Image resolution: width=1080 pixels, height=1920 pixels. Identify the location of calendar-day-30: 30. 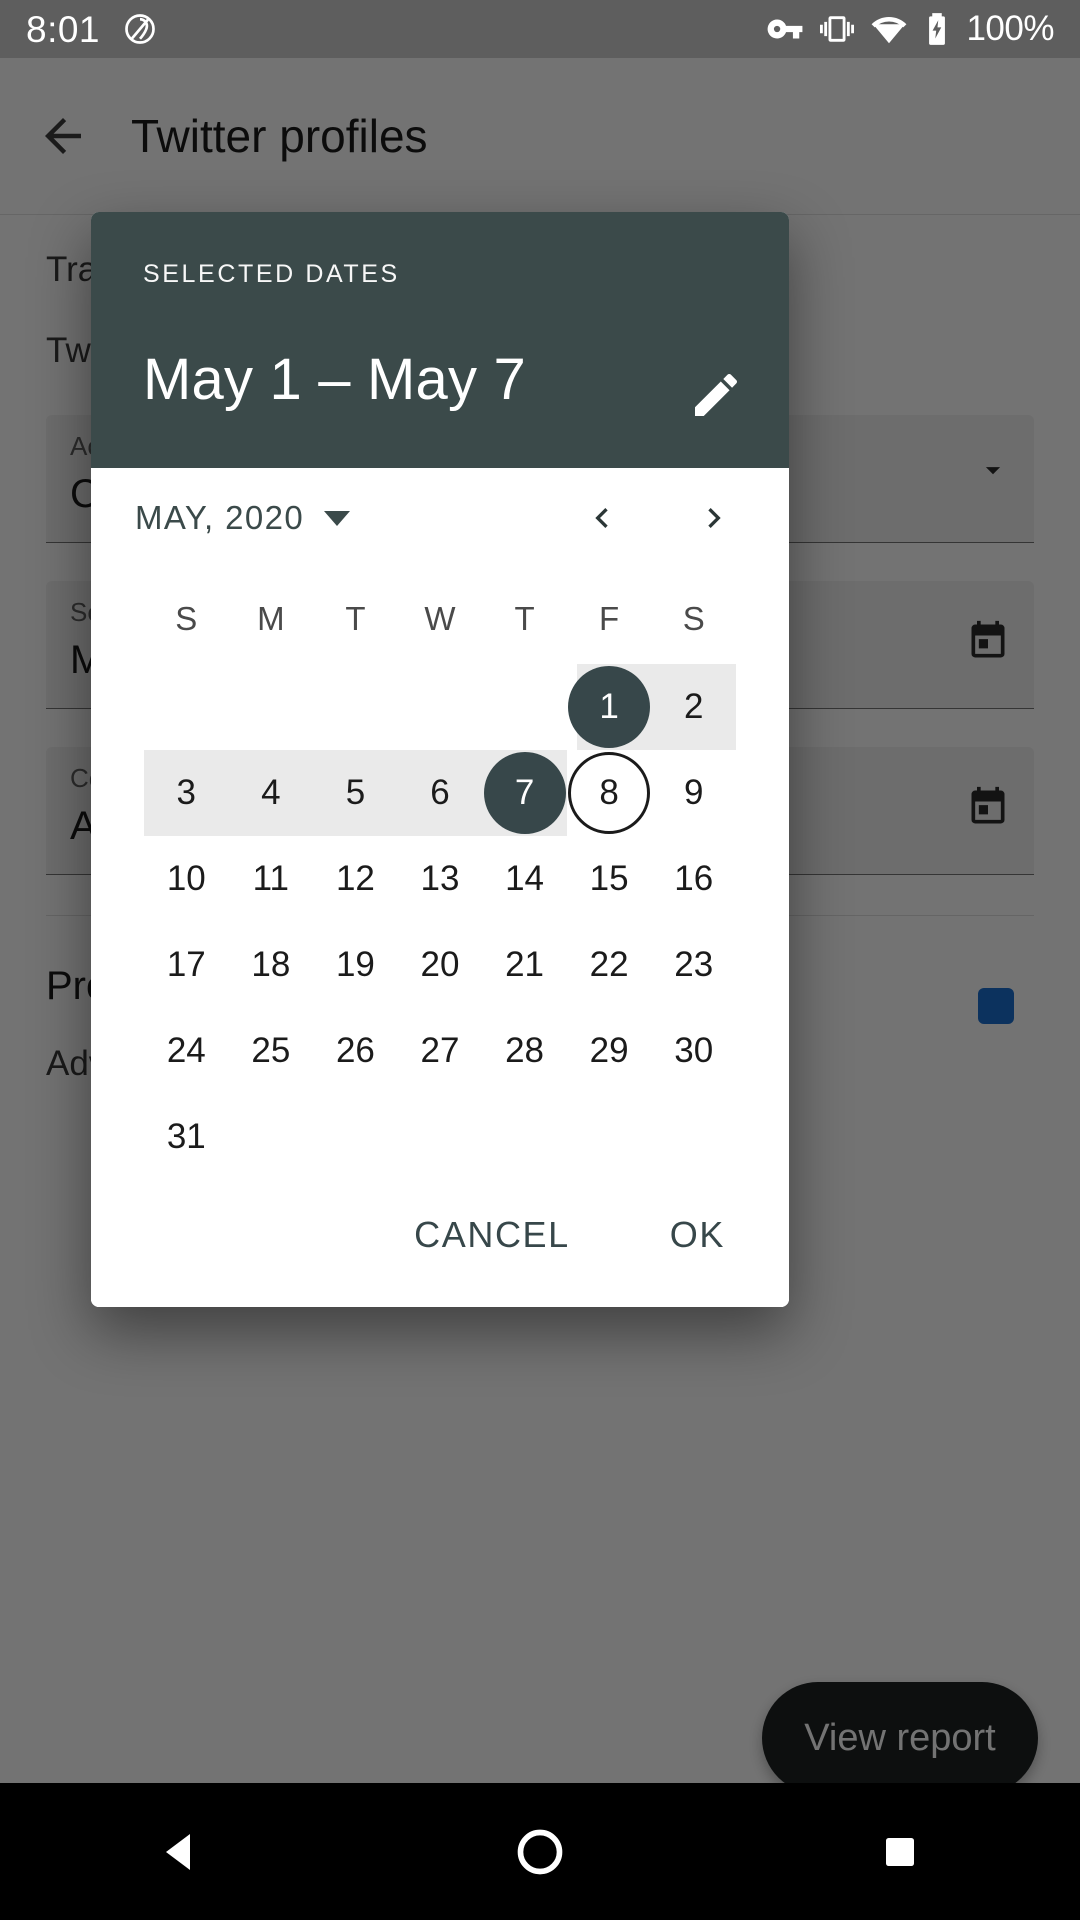
(693, 1051).